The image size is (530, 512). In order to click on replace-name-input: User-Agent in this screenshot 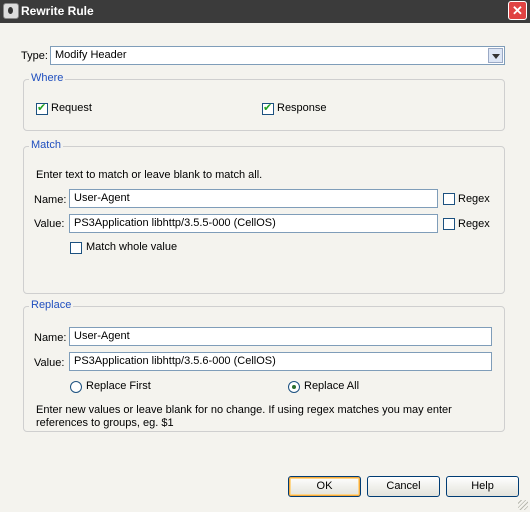, I will do `click(280, 336)`.